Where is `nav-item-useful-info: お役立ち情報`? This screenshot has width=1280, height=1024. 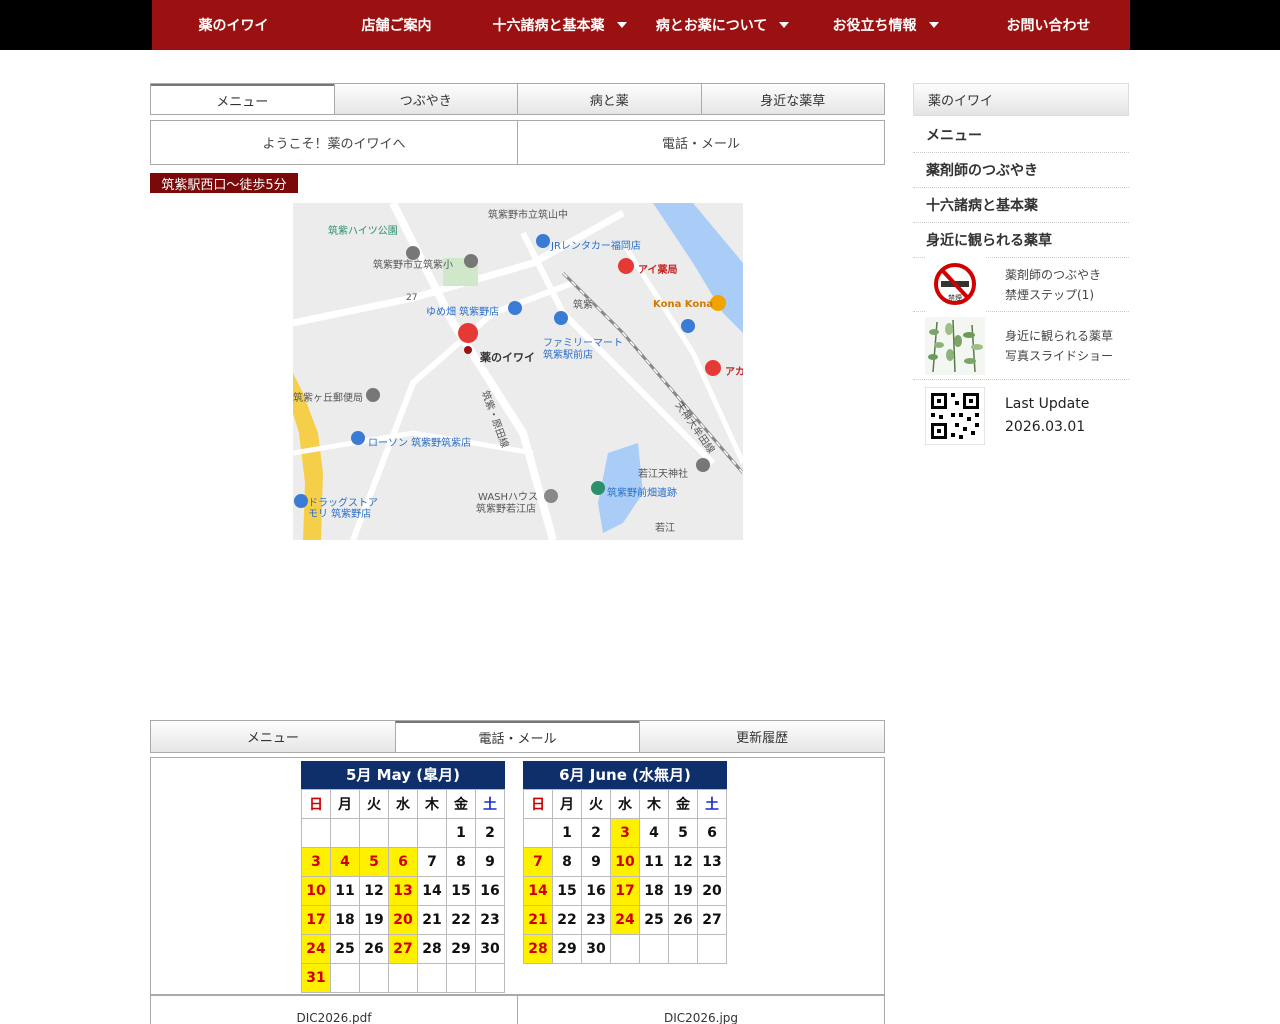
nav-item-useful-info: お役立ち情報 is located at coordinates (885, 25).